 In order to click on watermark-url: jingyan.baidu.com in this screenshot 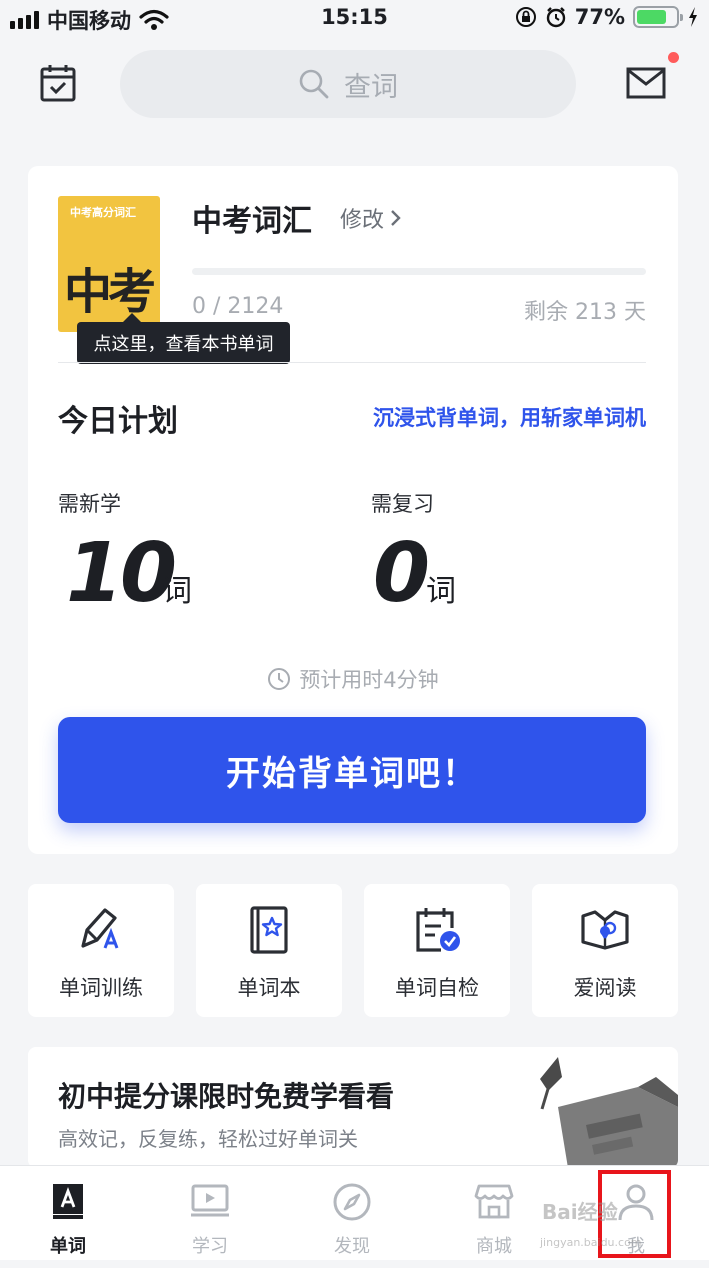, I will do `click(591, 1242)`.